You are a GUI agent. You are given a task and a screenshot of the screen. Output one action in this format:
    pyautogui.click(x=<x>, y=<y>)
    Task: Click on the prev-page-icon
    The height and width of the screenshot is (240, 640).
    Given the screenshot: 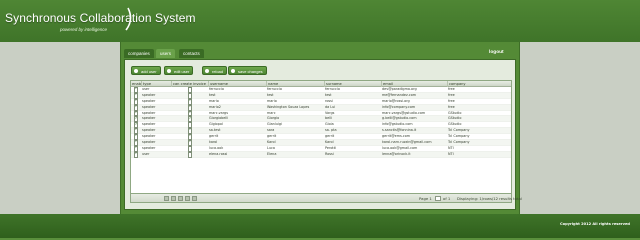 What is the action you would take?
    pyautogui.click(x=173, y=198)
    